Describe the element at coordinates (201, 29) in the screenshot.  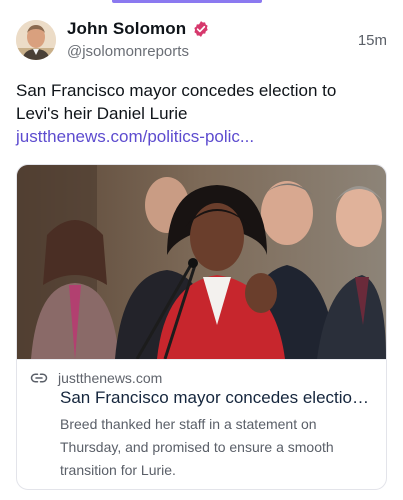
I see `verified-badge-icon` at that location.